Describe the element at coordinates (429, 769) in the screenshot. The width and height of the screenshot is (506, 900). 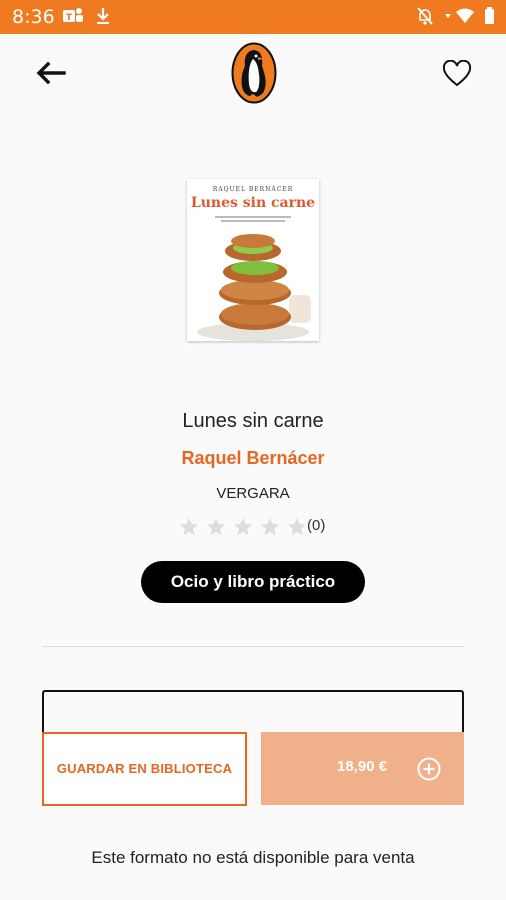
I see `plus-circle-icon` at that location.